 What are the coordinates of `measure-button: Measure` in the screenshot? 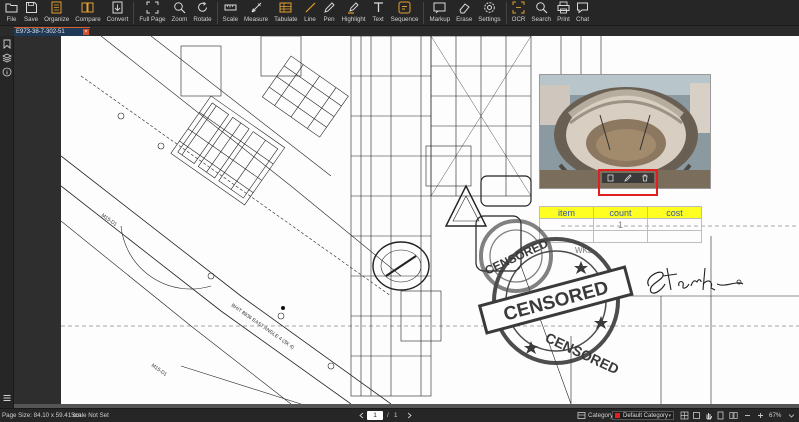 It's located at (256, 11).